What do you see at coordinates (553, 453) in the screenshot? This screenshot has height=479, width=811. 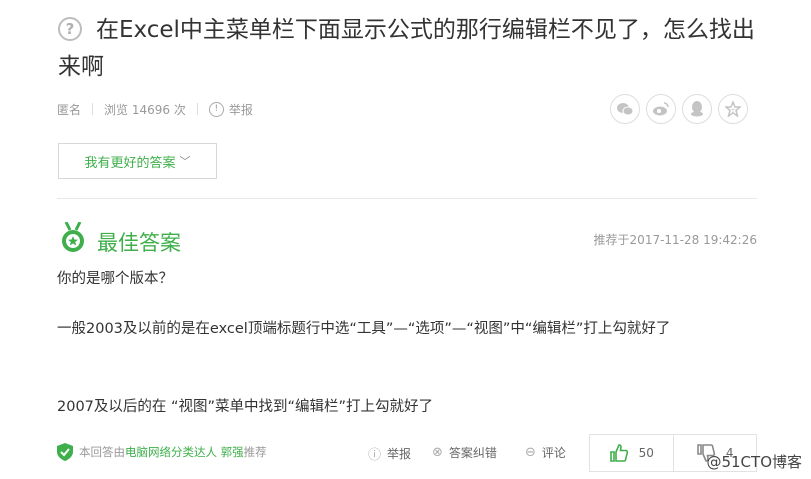 I see `comment-label: 评论` at bounding box center [553, 453].